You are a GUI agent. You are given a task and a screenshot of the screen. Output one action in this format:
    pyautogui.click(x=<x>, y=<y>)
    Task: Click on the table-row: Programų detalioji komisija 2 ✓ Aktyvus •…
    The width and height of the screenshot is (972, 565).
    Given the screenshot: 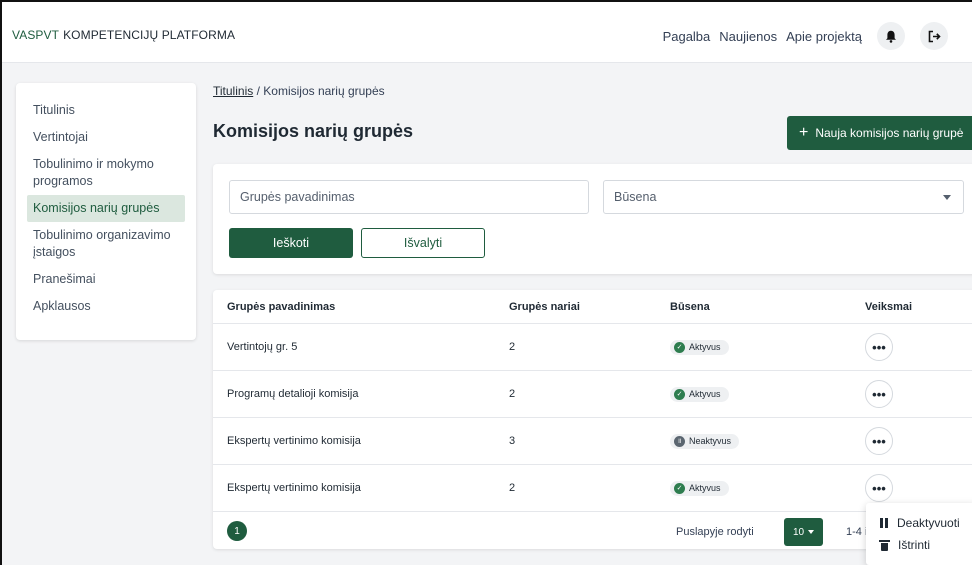 What is the action you would take?
    pyautogui.click(x=592, y=394)
    